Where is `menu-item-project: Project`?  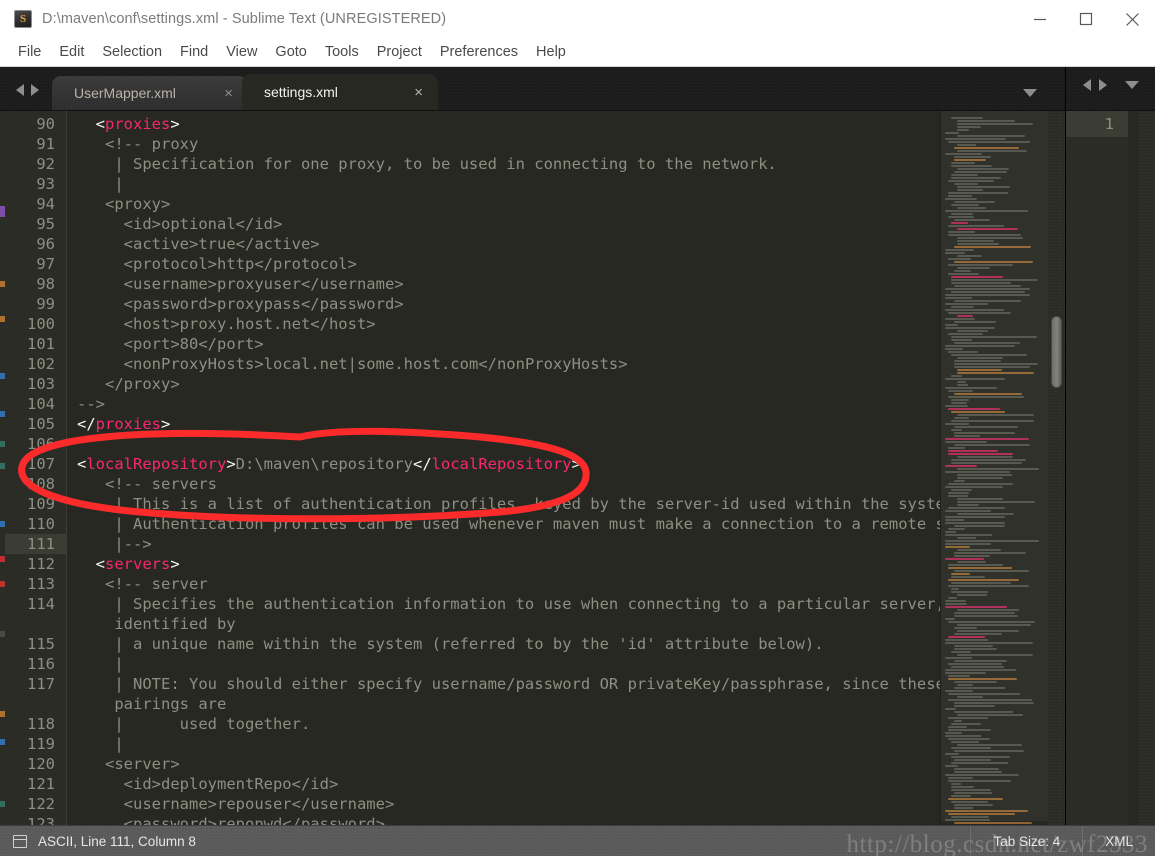 menu-item-project: Project is located at coordinates (399, 52).